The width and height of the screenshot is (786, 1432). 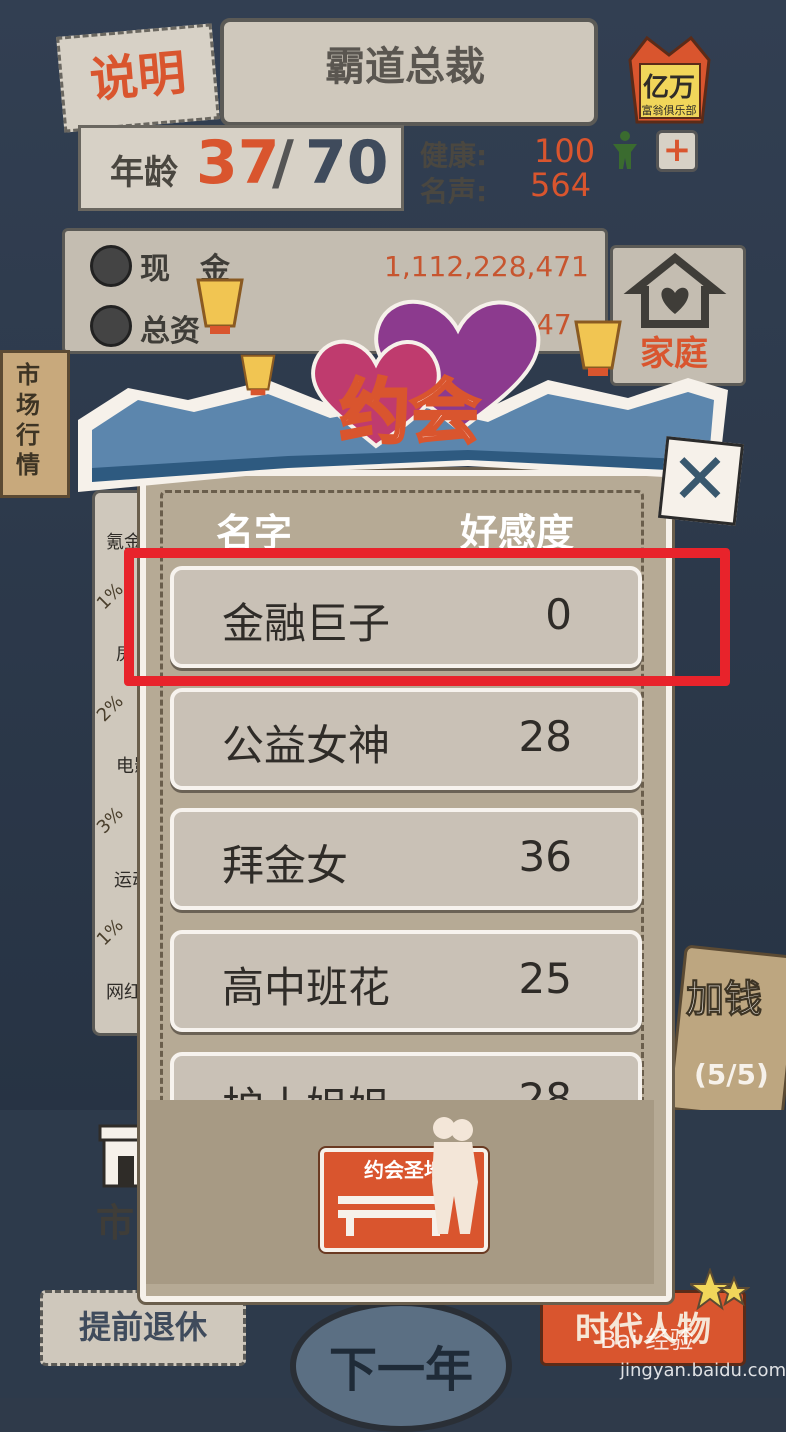 What do you see at coordinates (561, 185) in the screenshot?
I see `reputation-value: 564` at bounding box center [561, 185].